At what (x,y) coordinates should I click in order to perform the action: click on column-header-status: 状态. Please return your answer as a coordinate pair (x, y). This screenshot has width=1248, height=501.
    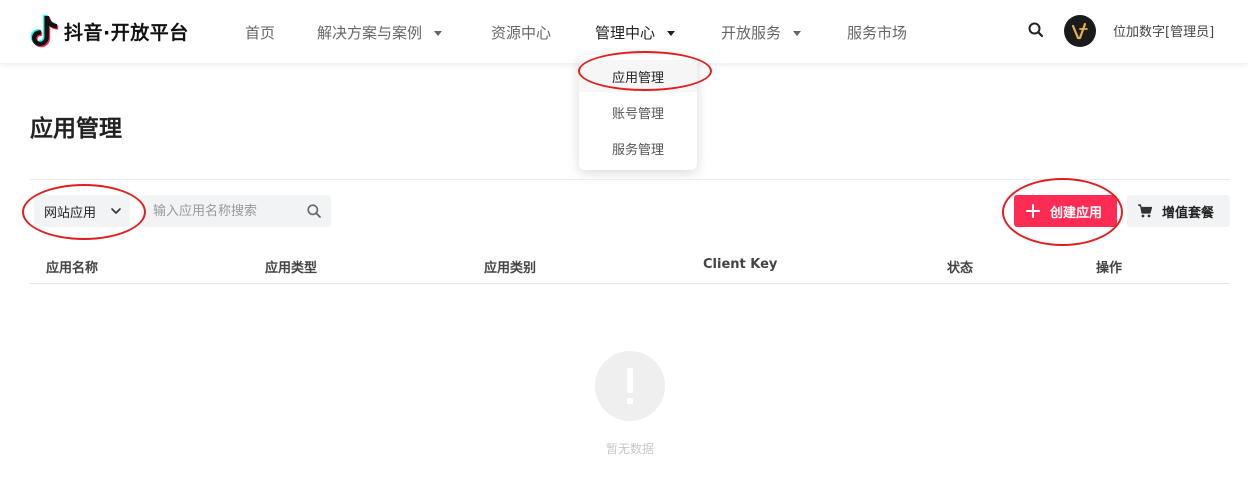
    Looking at the image, I should click on (960, 268).